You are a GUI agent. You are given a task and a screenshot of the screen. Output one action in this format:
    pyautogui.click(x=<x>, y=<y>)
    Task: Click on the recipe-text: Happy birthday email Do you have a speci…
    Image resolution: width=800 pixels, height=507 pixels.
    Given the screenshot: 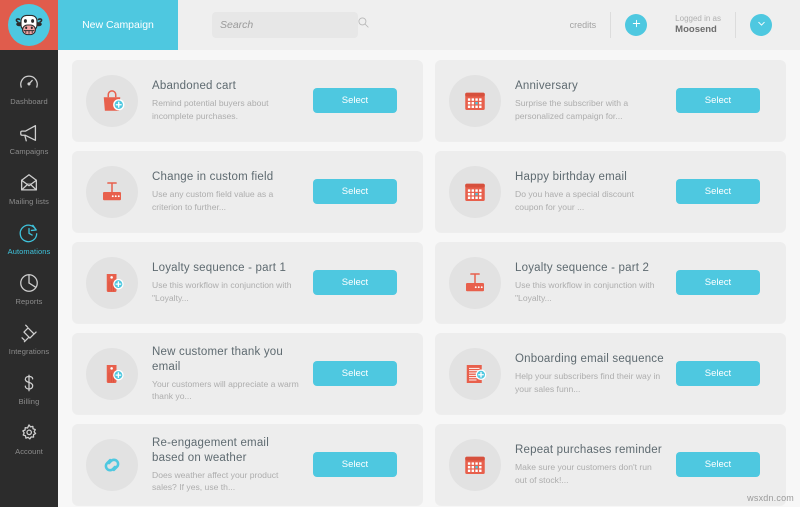 What is the action you would take?
    pyautogui.click(x=588, y=191)
    